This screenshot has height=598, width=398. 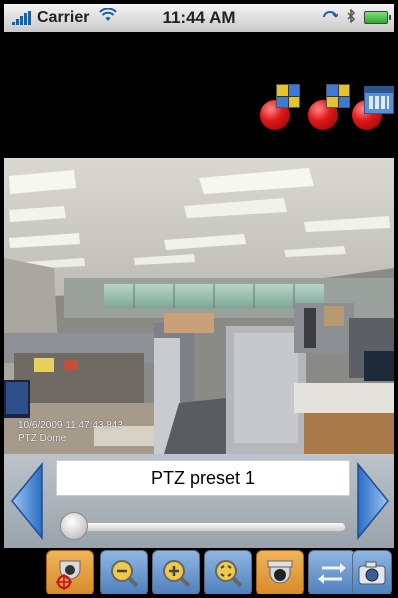 I want to click on ptz-target-button, so click(x=70, y=572).